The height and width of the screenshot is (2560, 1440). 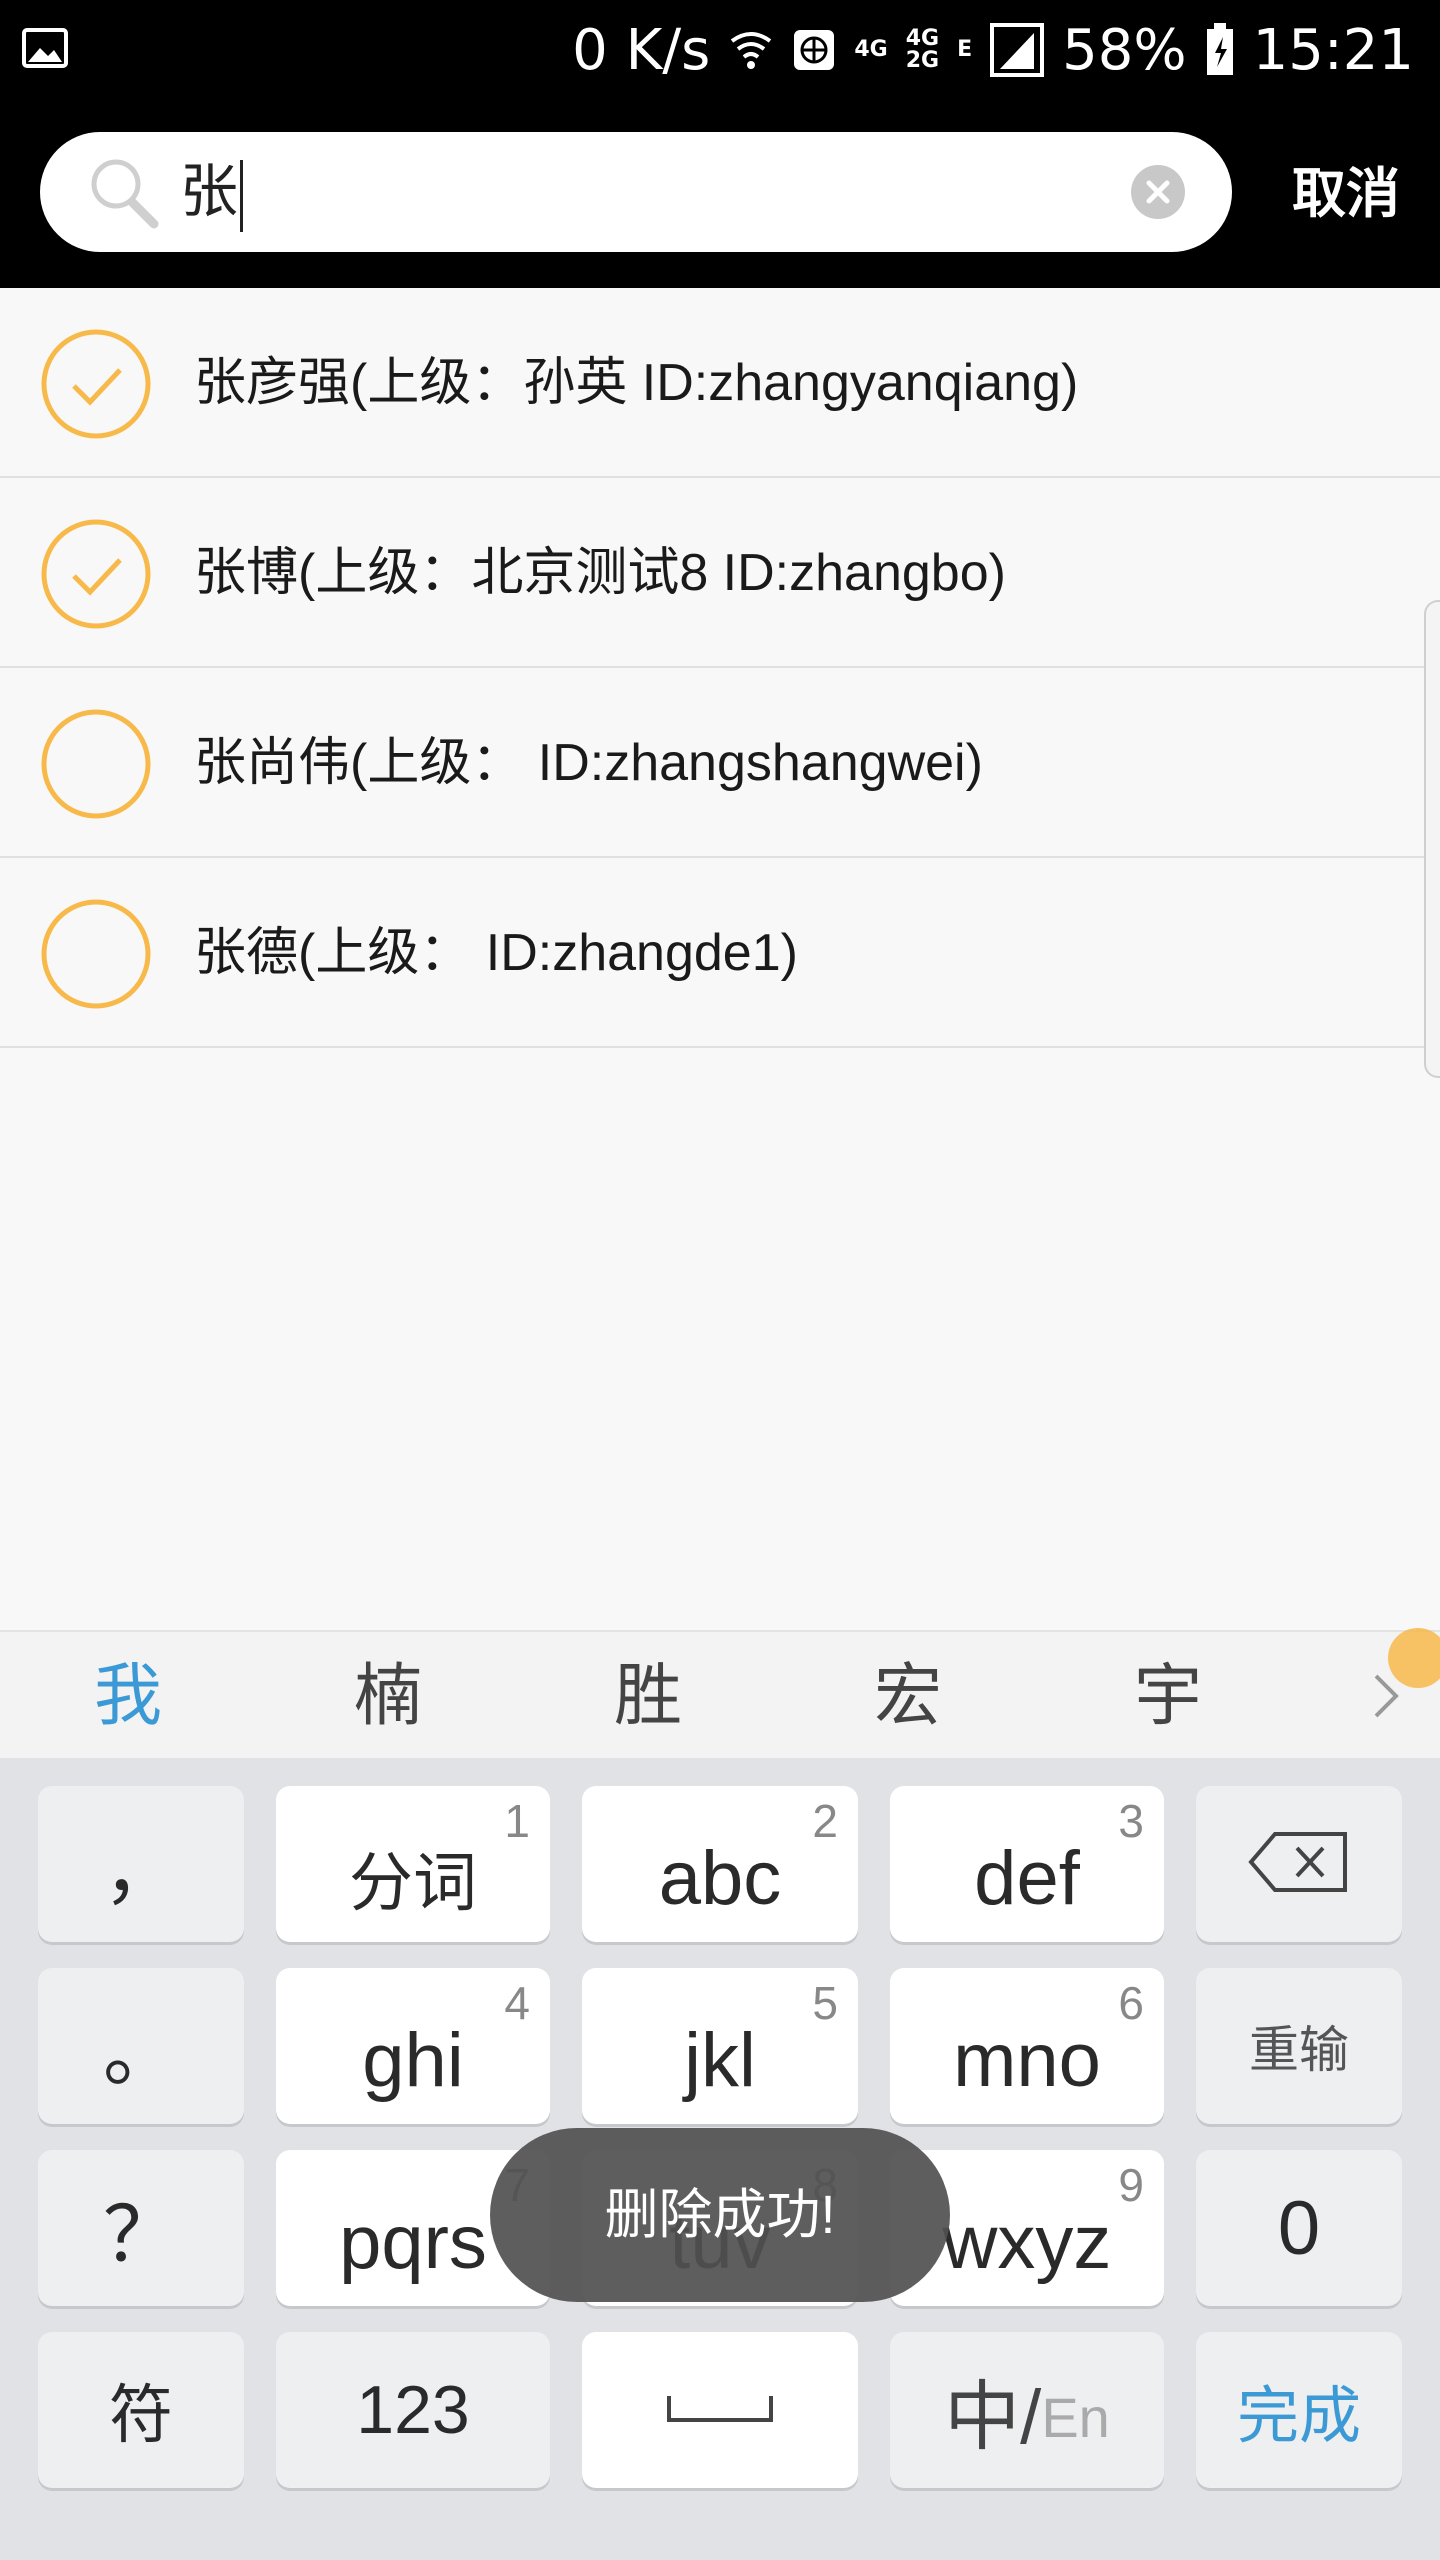 What do you see at coordinates (720, 2215) in the screenshot?
I see `toast-message: 删除成功!` at bounding box center [720, 2215].